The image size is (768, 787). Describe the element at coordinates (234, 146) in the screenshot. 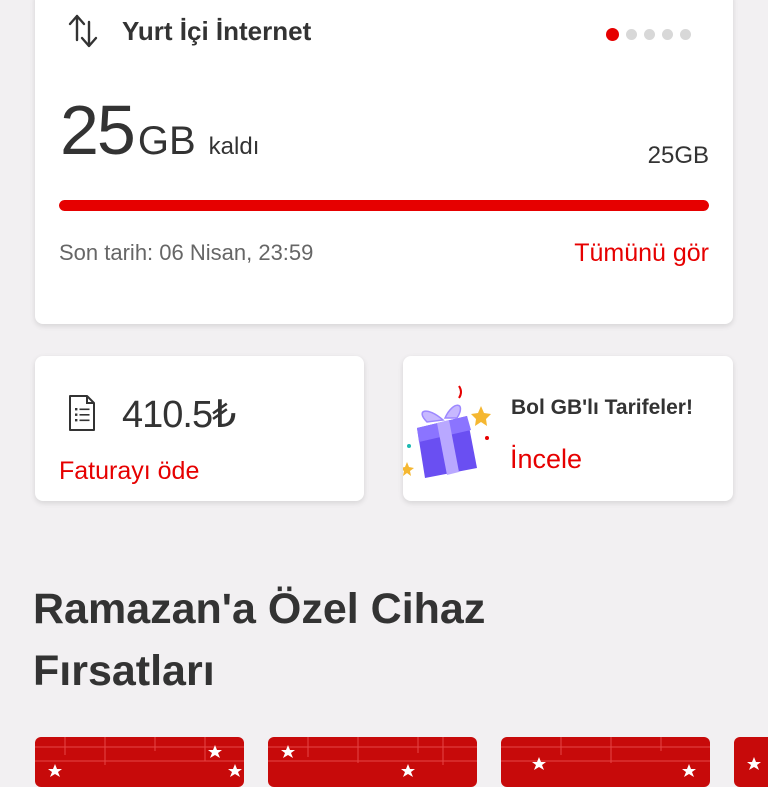

I see `remaining-suffix: kaldı` at that location.